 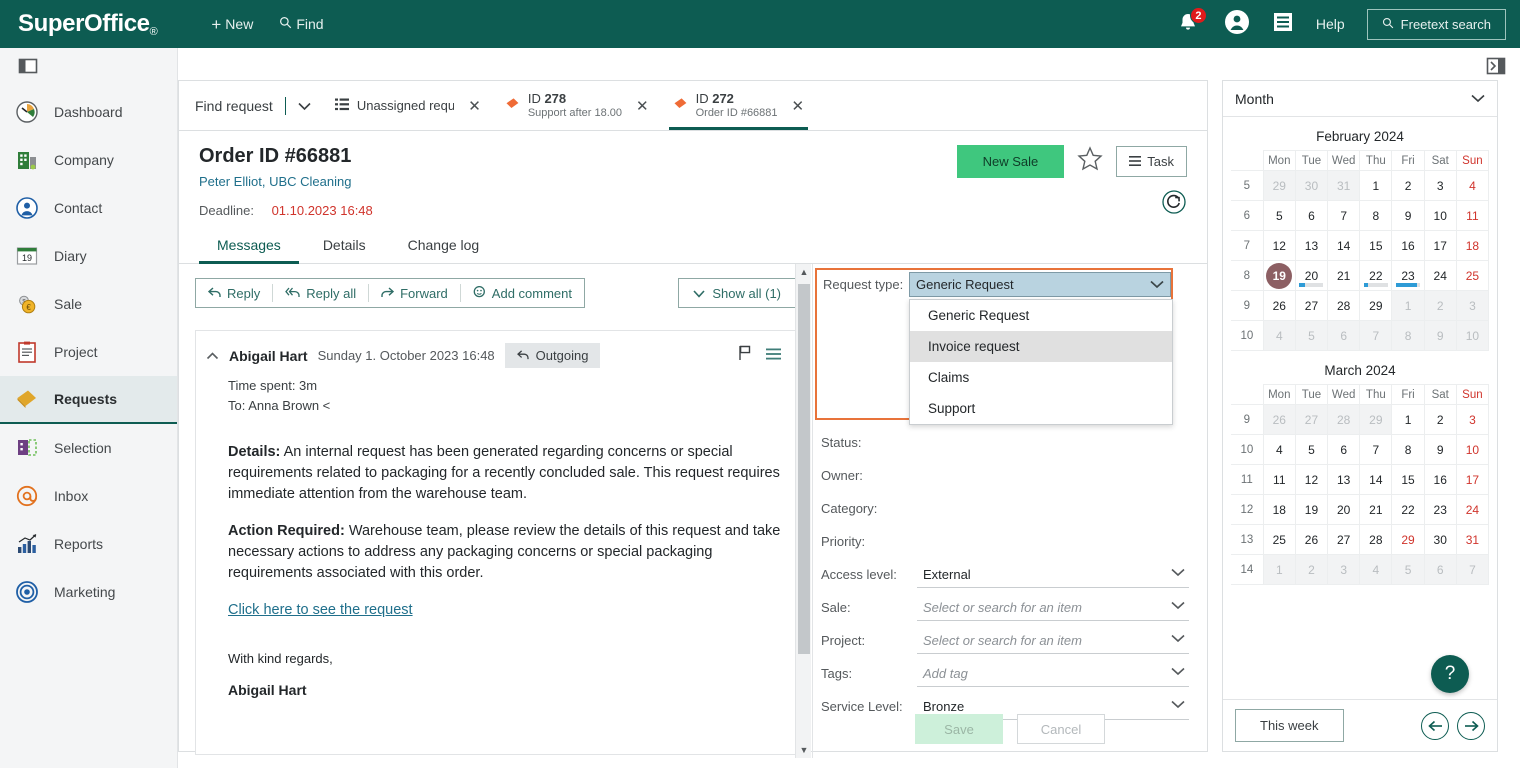 What do you see at coordinates (1408, 305) in the screenshot?
I see `calendar-day: 1` at bounding box center [1408, 305].